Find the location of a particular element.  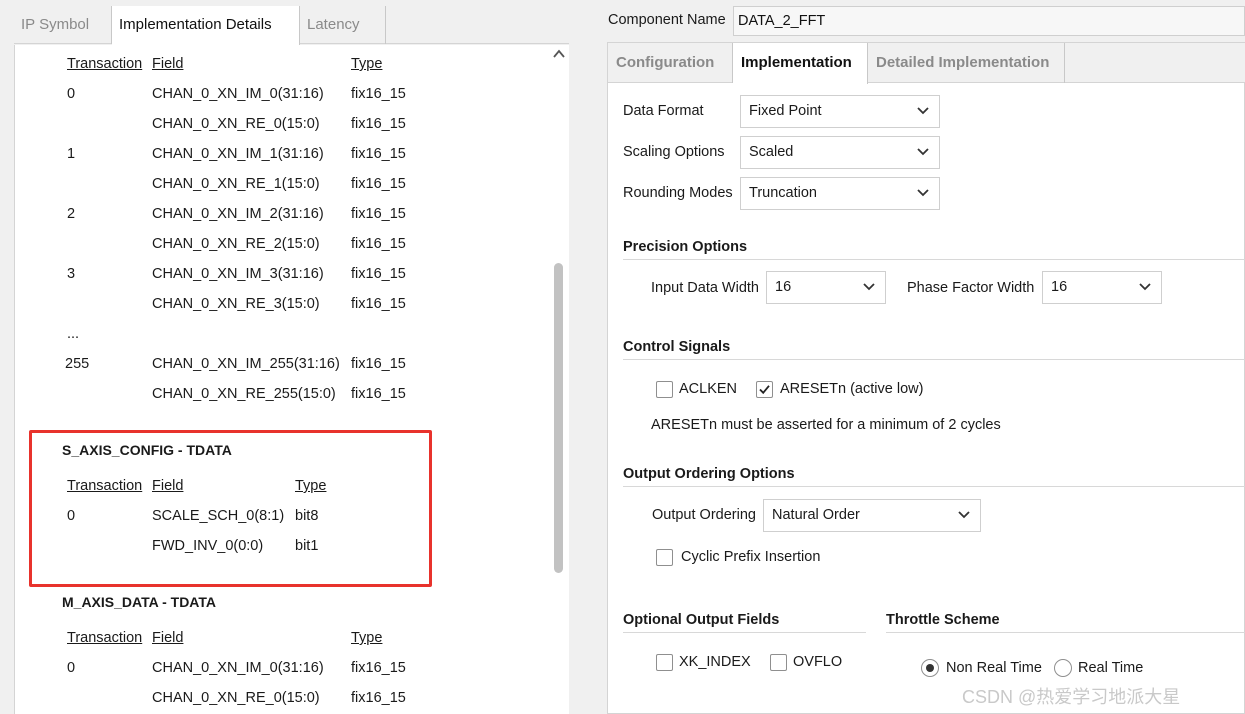

table-cell: CHAN_0_XN_RE_3(15:0) is located at coordinates (236, 304).